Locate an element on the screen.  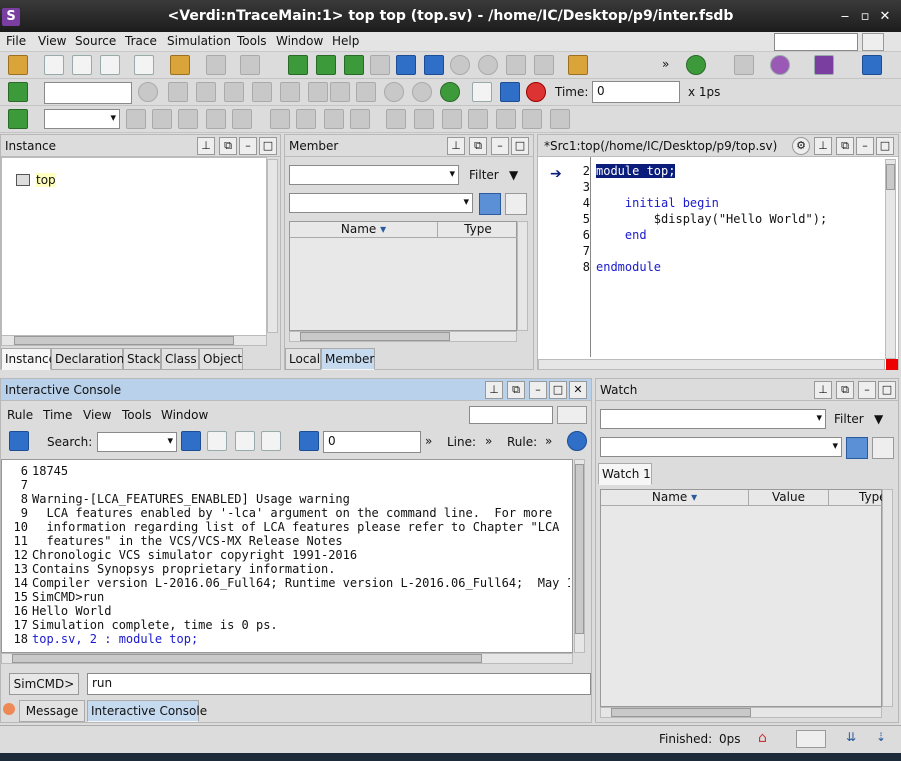
source-line: initial begin is located at coordinates (657, 203).